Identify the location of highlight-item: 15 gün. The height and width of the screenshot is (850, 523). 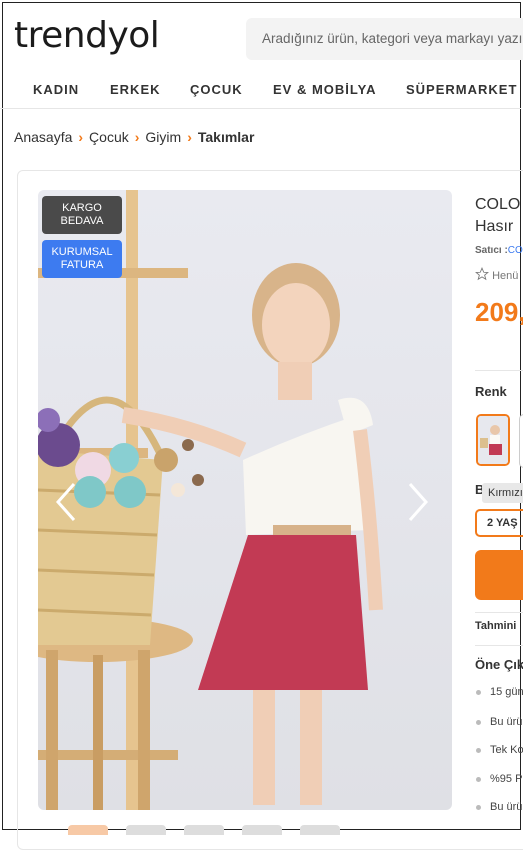
(499, 692).